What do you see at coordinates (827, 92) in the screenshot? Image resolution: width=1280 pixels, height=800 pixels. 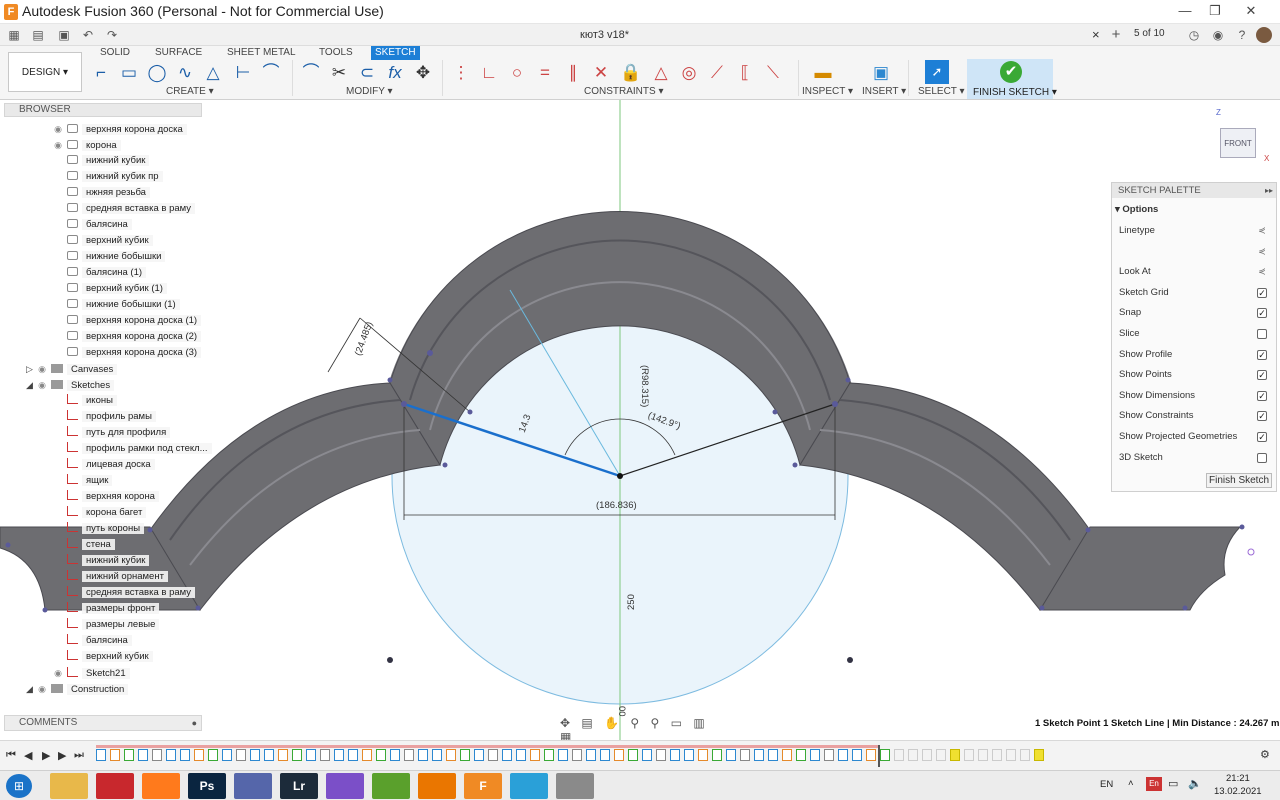 I see `inspect-group-label: INSPECT ▾` at bounding box center [827, 92].